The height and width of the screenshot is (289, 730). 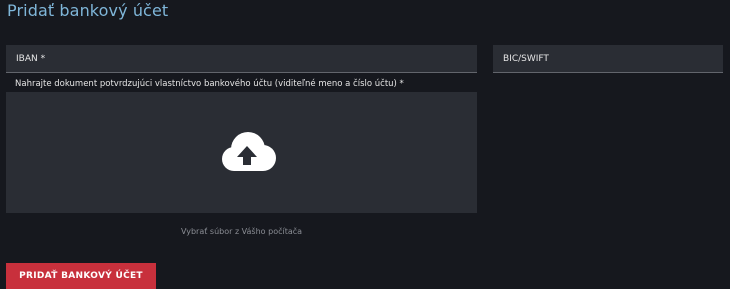 What do you see at coordinates (249, 151) in the screenshot?
I see `cloud-upload-icon` at bounding box center [249, 151].